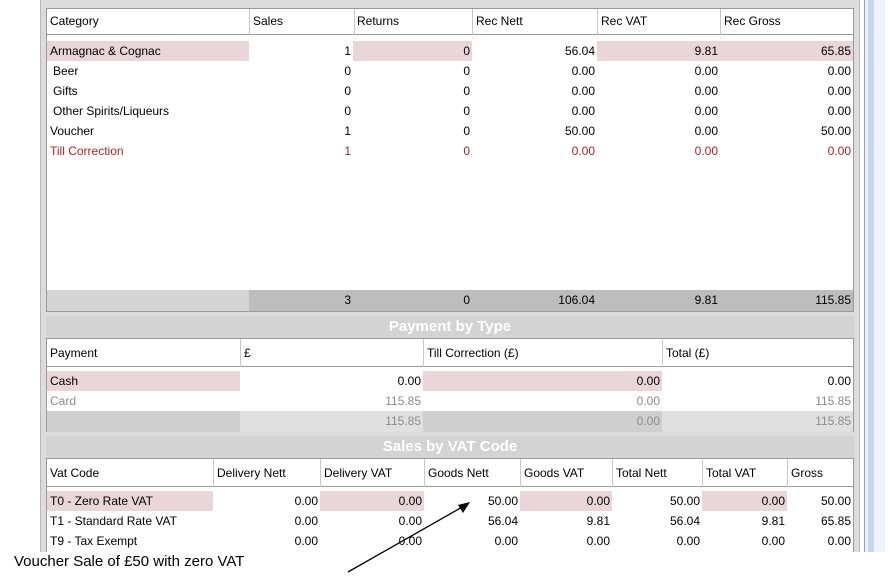 The height and width of the screenshot is (580, 888). What do you see at coordinates (87, 151) in the screenshot?
I see `category-cell: Till Correction` at bounding box center [87, 151].